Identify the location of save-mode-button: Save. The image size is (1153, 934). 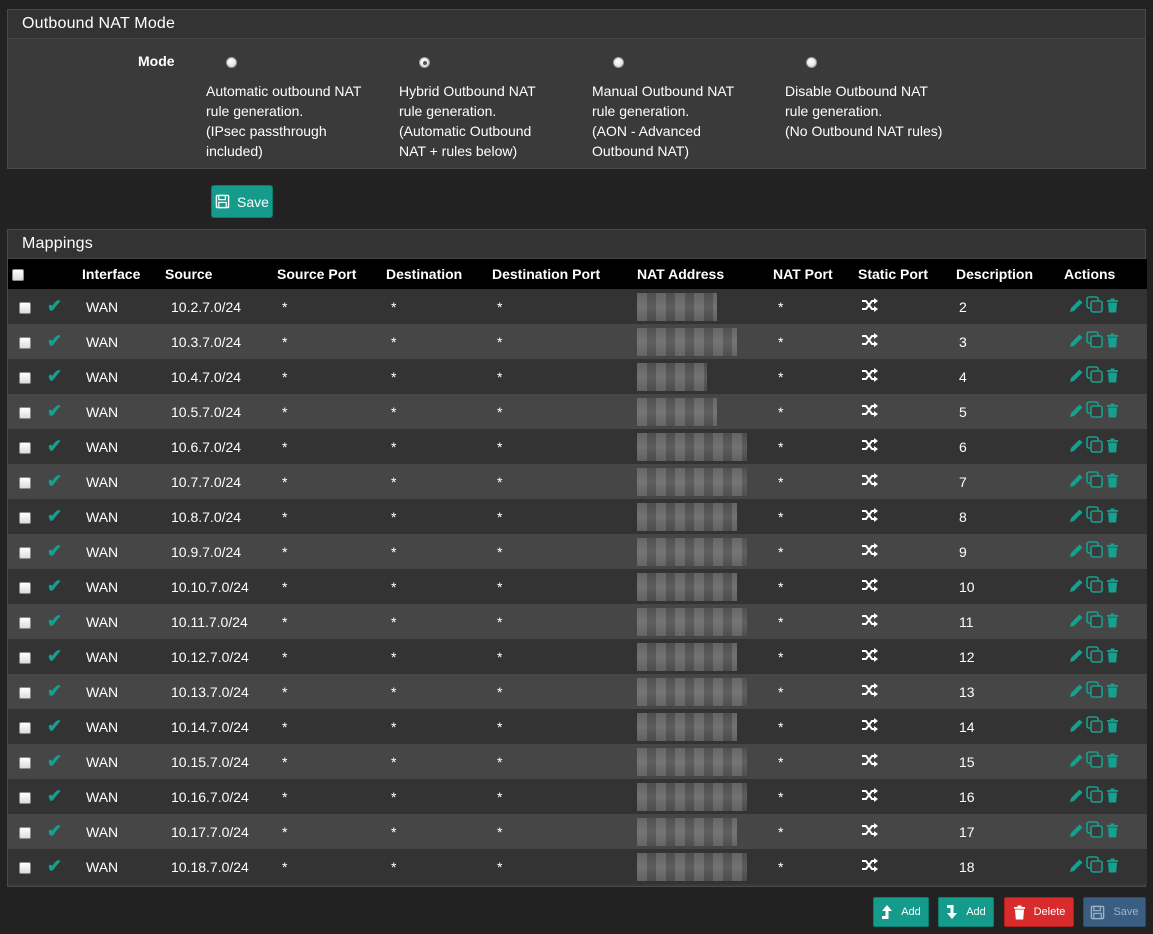
(242, 201).